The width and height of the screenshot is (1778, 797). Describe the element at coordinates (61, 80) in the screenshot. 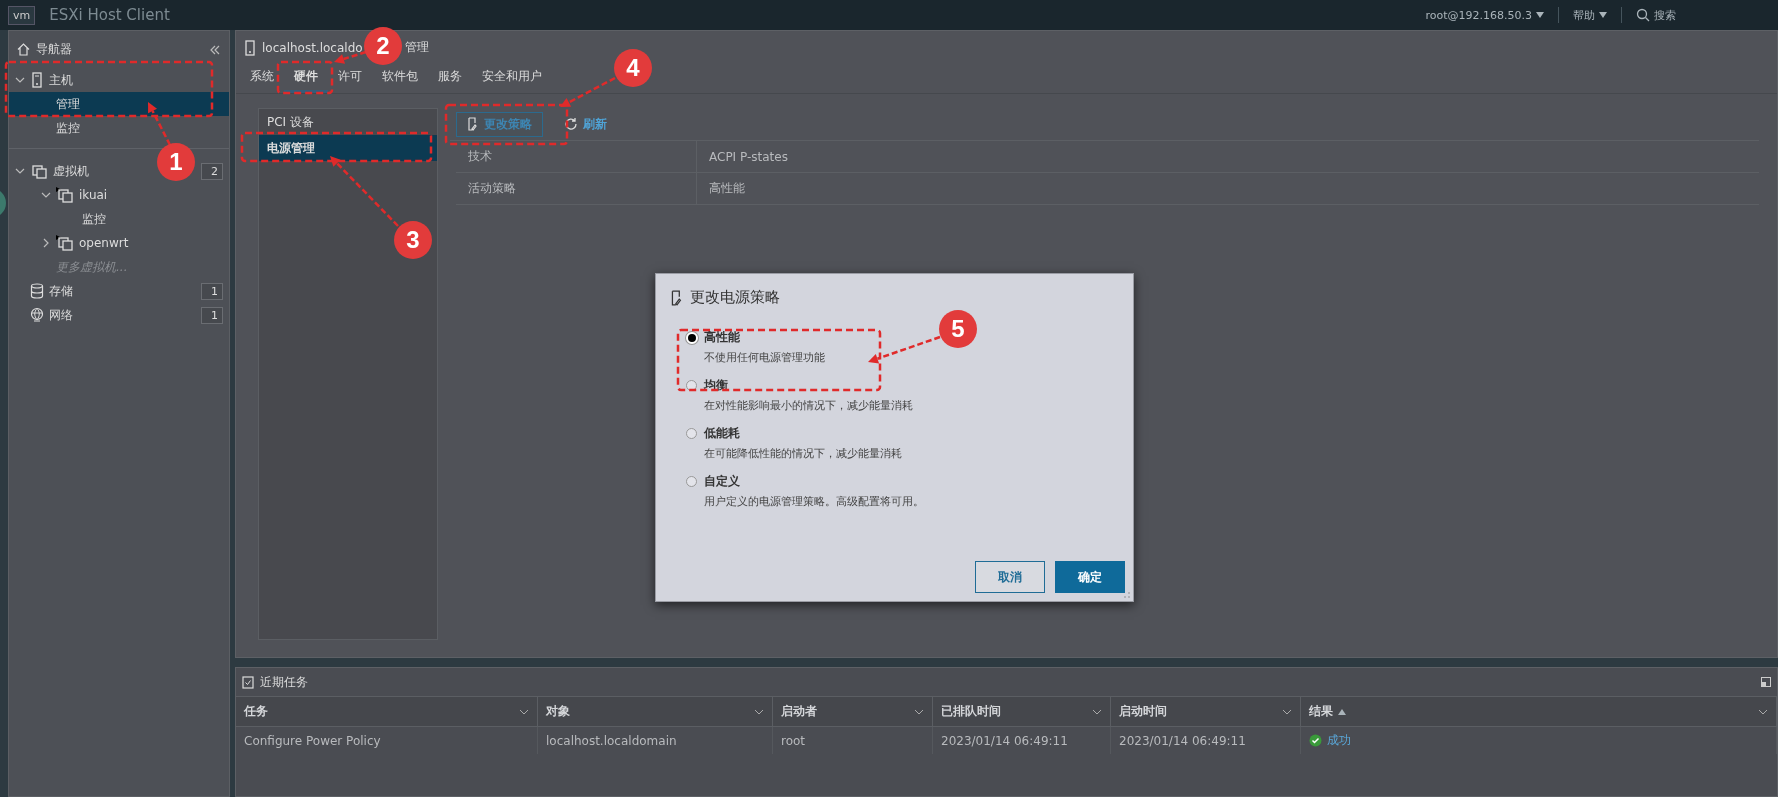

I see `tree-item-label: 主机` at that location.